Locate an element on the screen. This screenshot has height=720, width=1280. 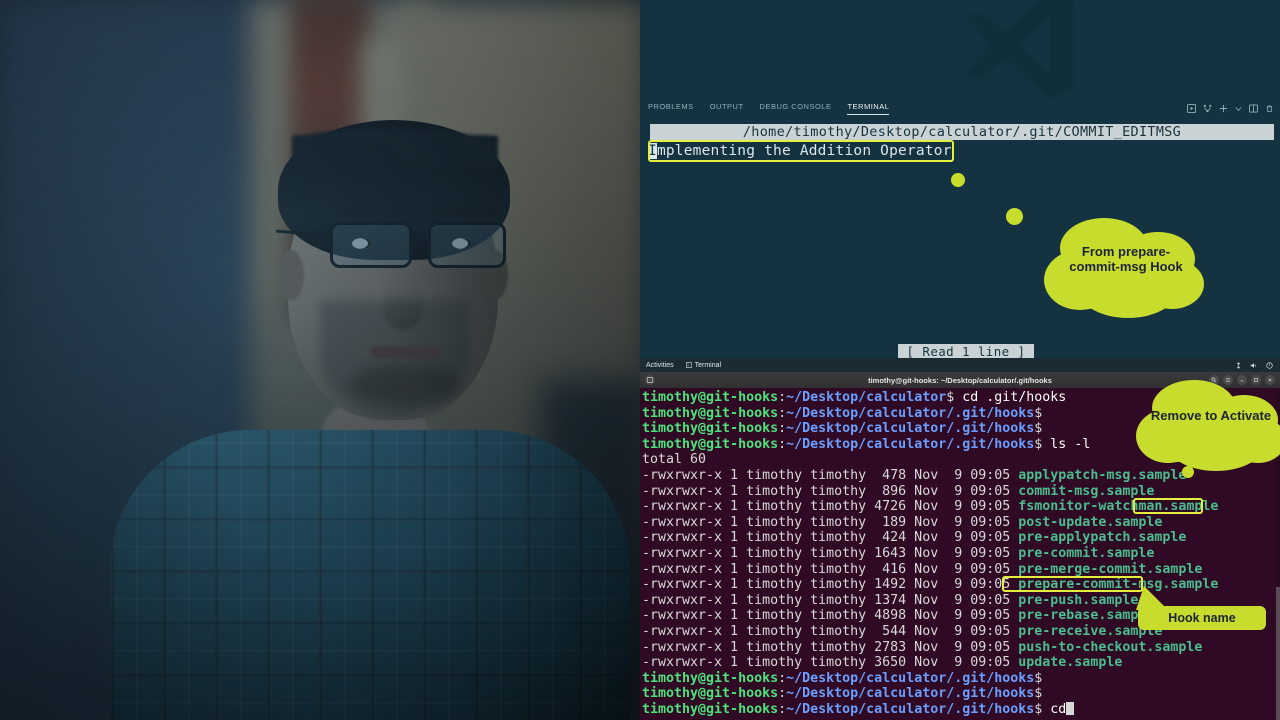
terminal-titlebar-left is located at coordinates (650, 380).